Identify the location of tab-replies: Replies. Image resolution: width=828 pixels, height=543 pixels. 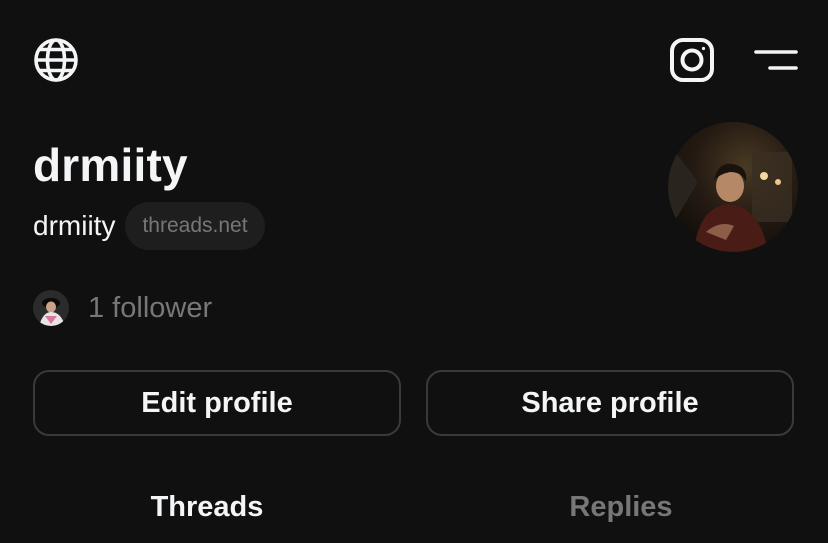
(621, 507).